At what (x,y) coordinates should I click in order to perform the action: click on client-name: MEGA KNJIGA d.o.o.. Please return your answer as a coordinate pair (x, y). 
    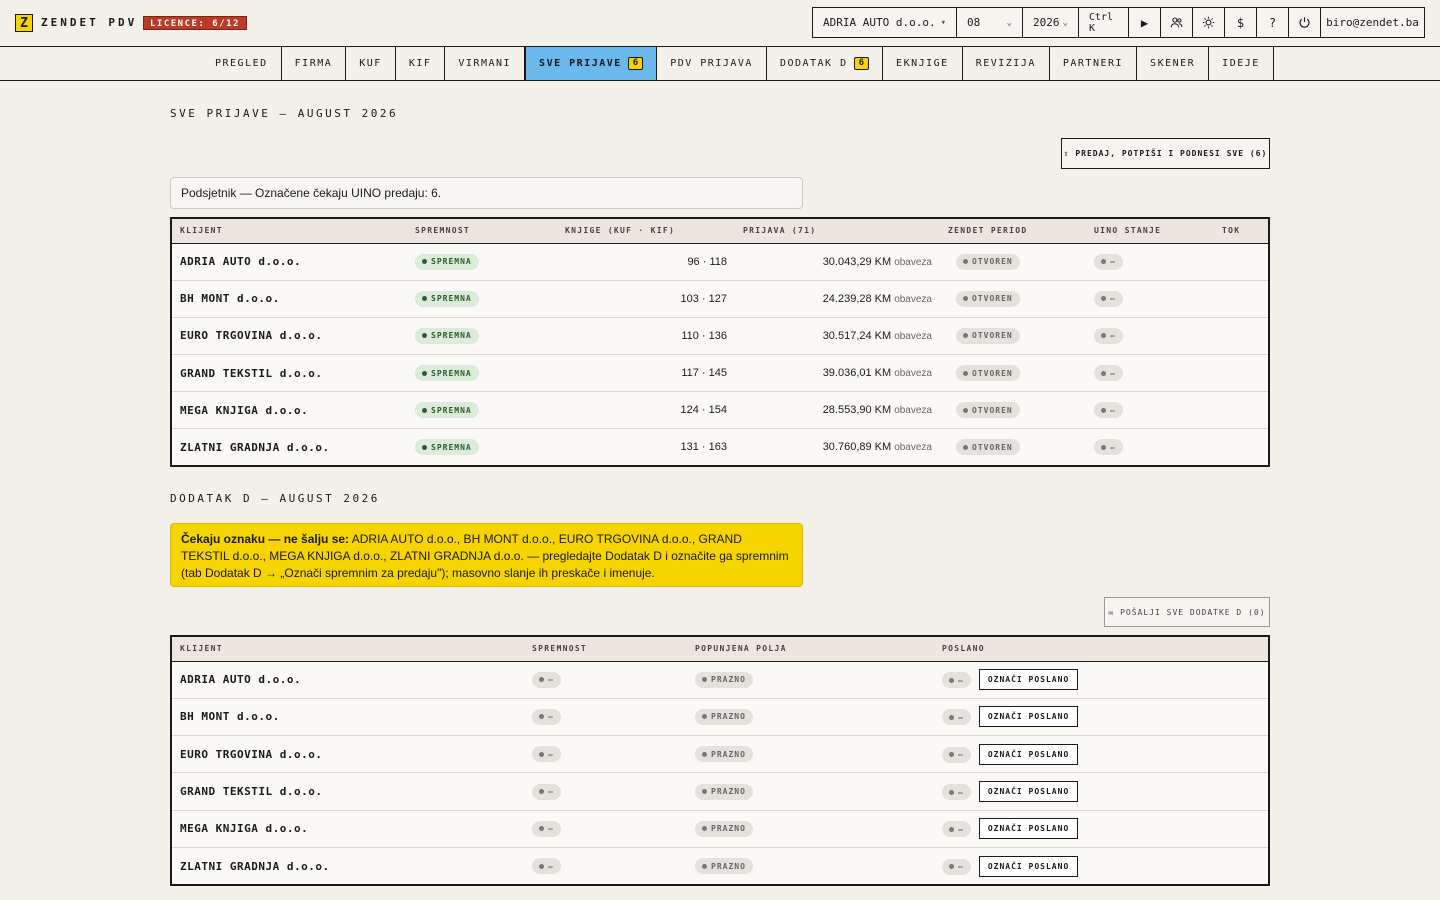
    Looking at the image, I should click on (244, 829).